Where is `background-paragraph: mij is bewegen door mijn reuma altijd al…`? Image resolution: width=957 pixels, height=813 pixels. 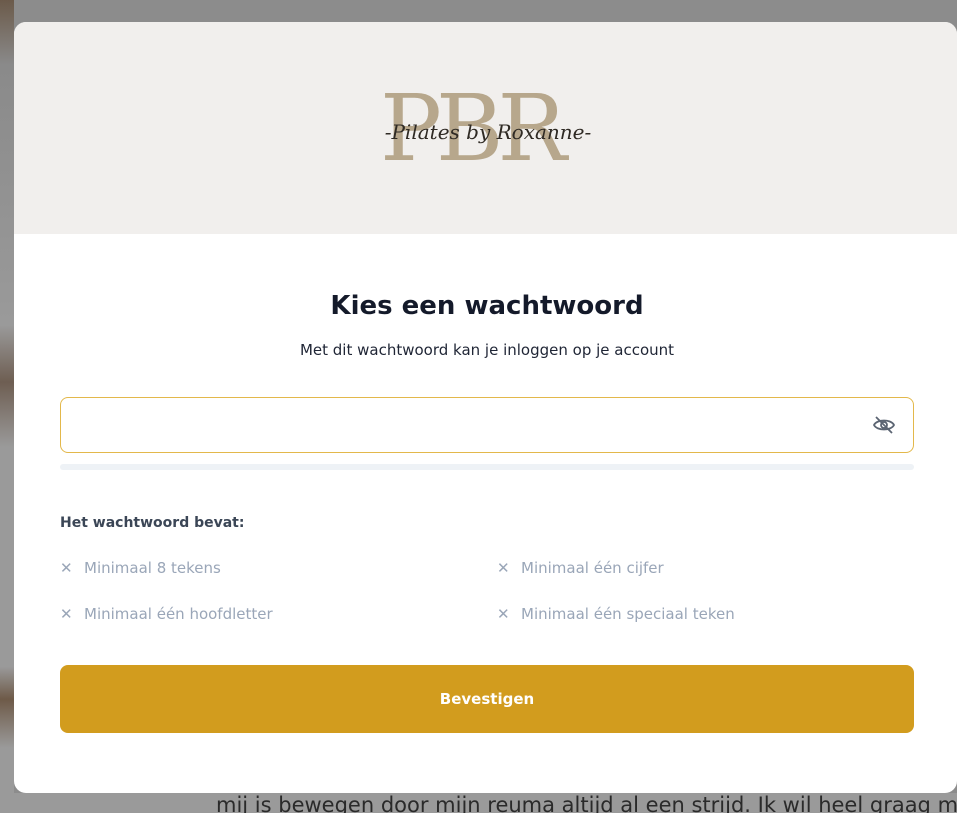
background-paragraph: mij is bewegen door mijn reuma altijd al… is located at coordinates (586, 803).